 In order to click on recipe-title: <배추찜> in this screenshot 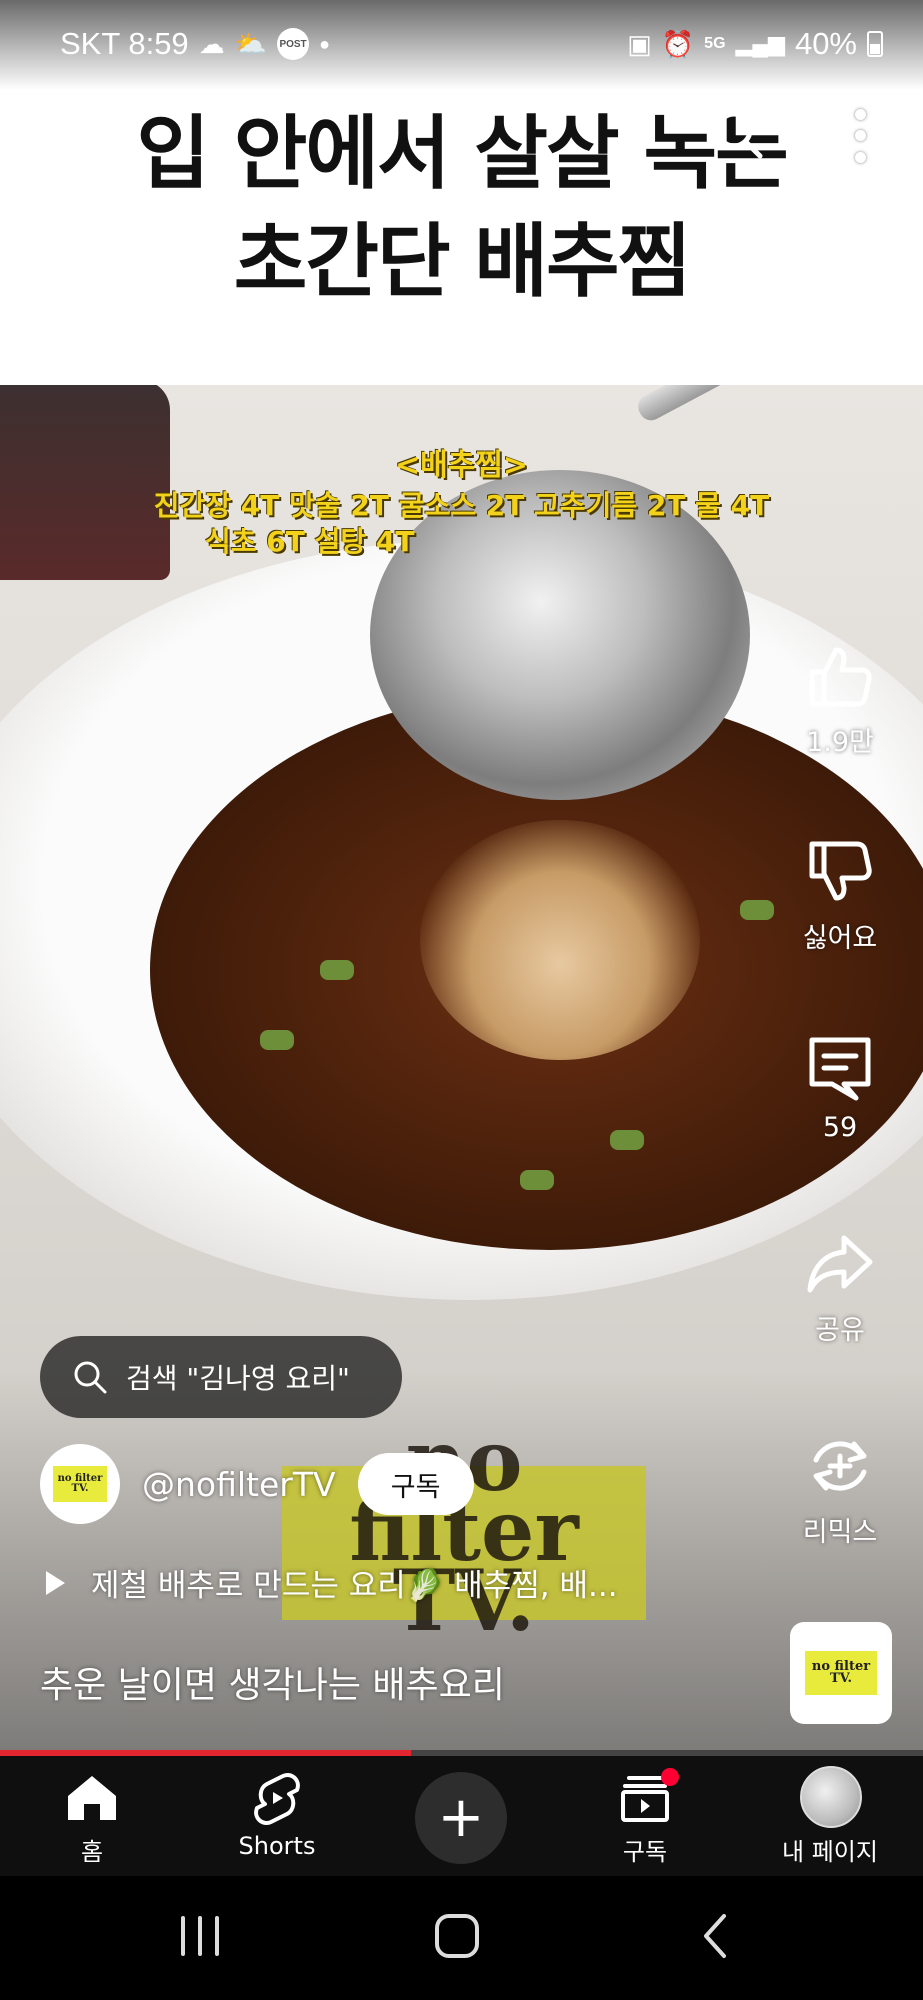, I will do `click(461, 465)`.